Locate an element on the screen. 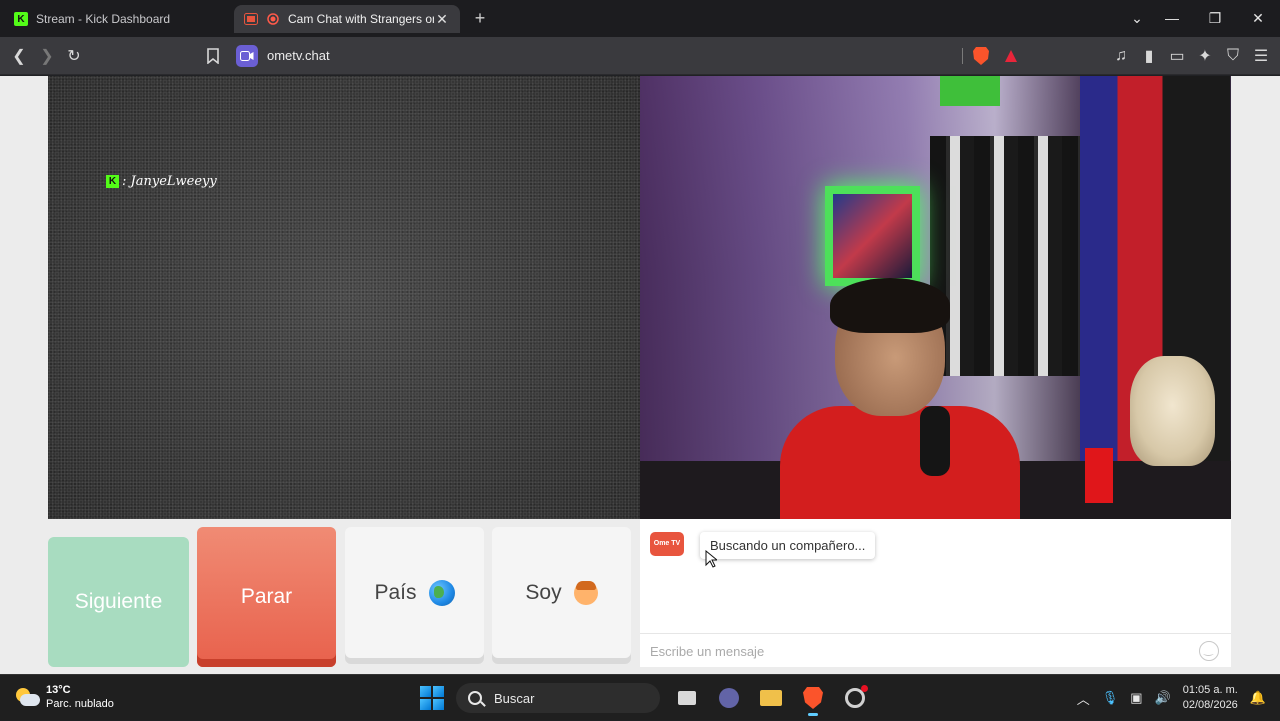  close-tab-icon: ✕ is located at coordinates (442, 19).